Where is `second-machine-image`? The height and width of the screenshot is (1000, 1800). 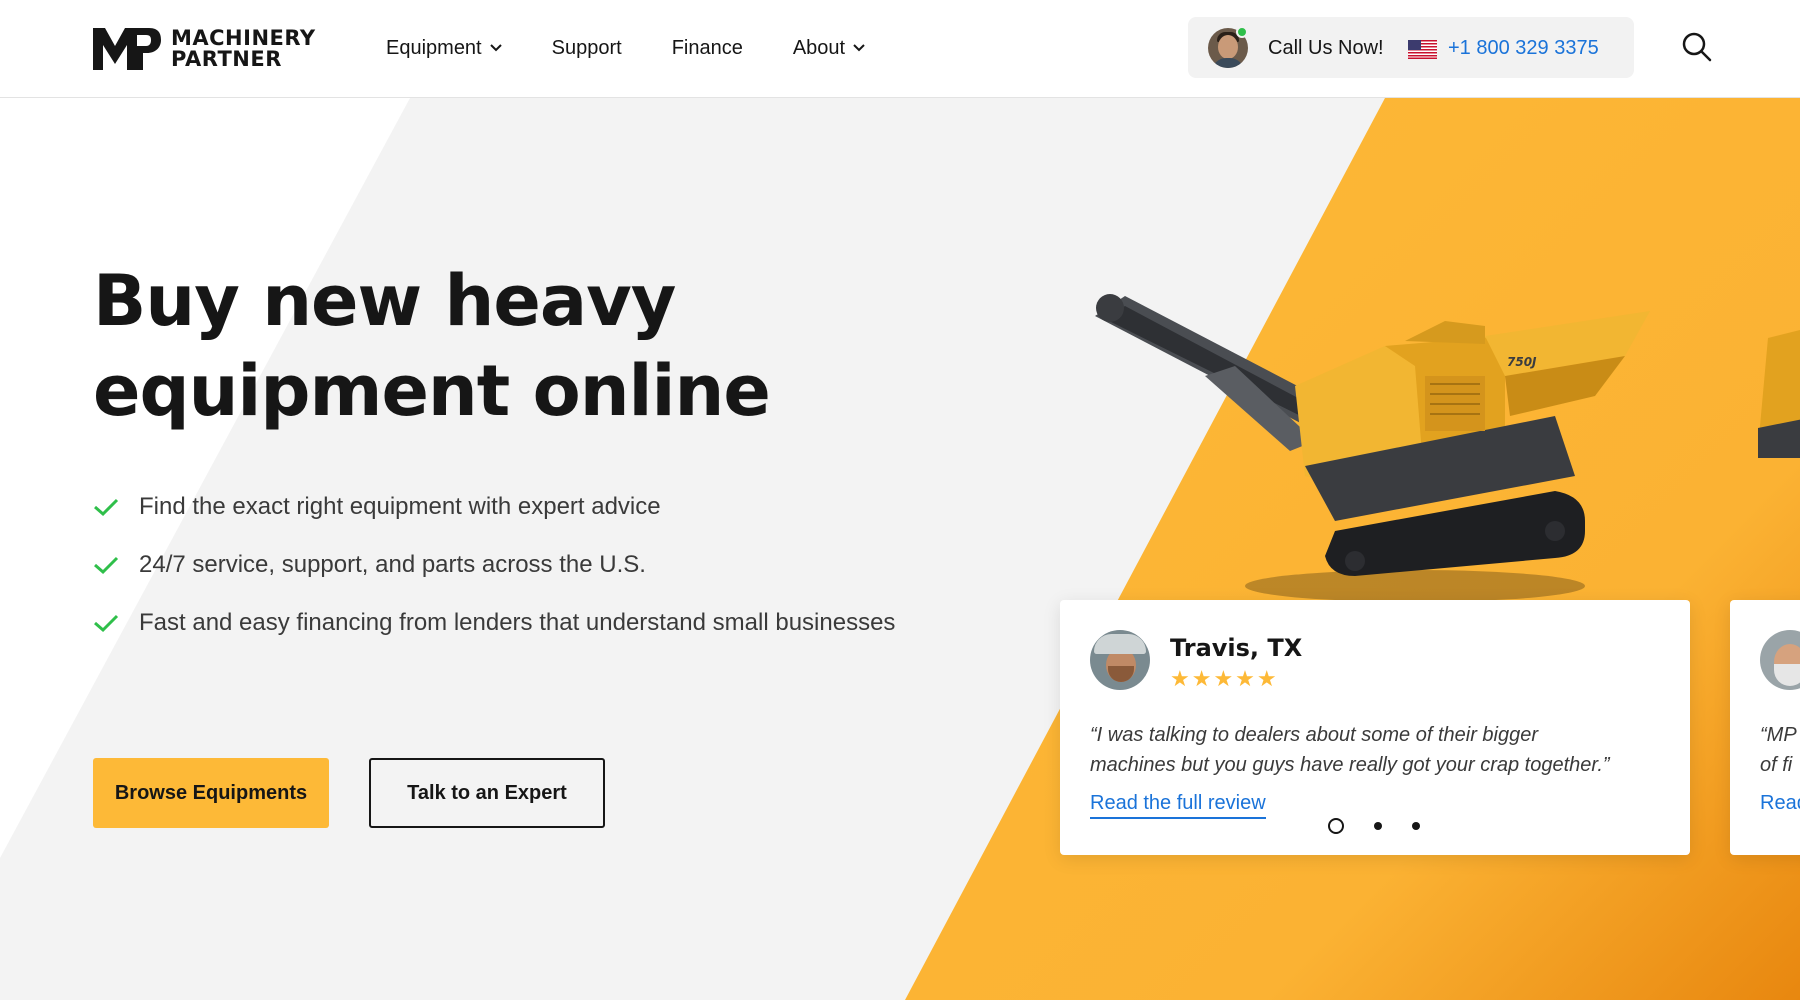
second-machine-image is located at coordinates (1779, 394).